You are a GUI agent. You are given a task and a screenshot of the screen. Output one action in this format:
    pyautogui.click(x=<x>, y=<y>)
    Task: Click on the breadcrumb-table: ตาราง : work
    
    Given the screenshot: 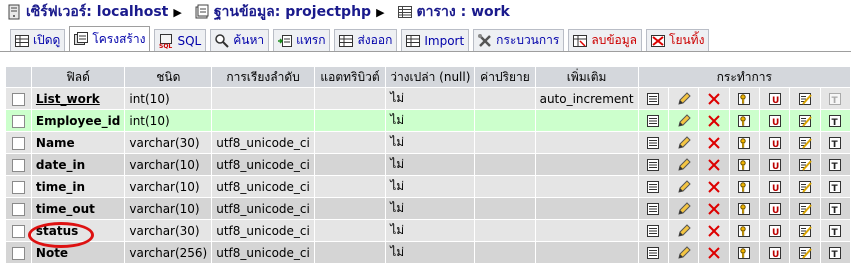 What is the action you would take?
    pyautogui.click(x=450, y=12)
    